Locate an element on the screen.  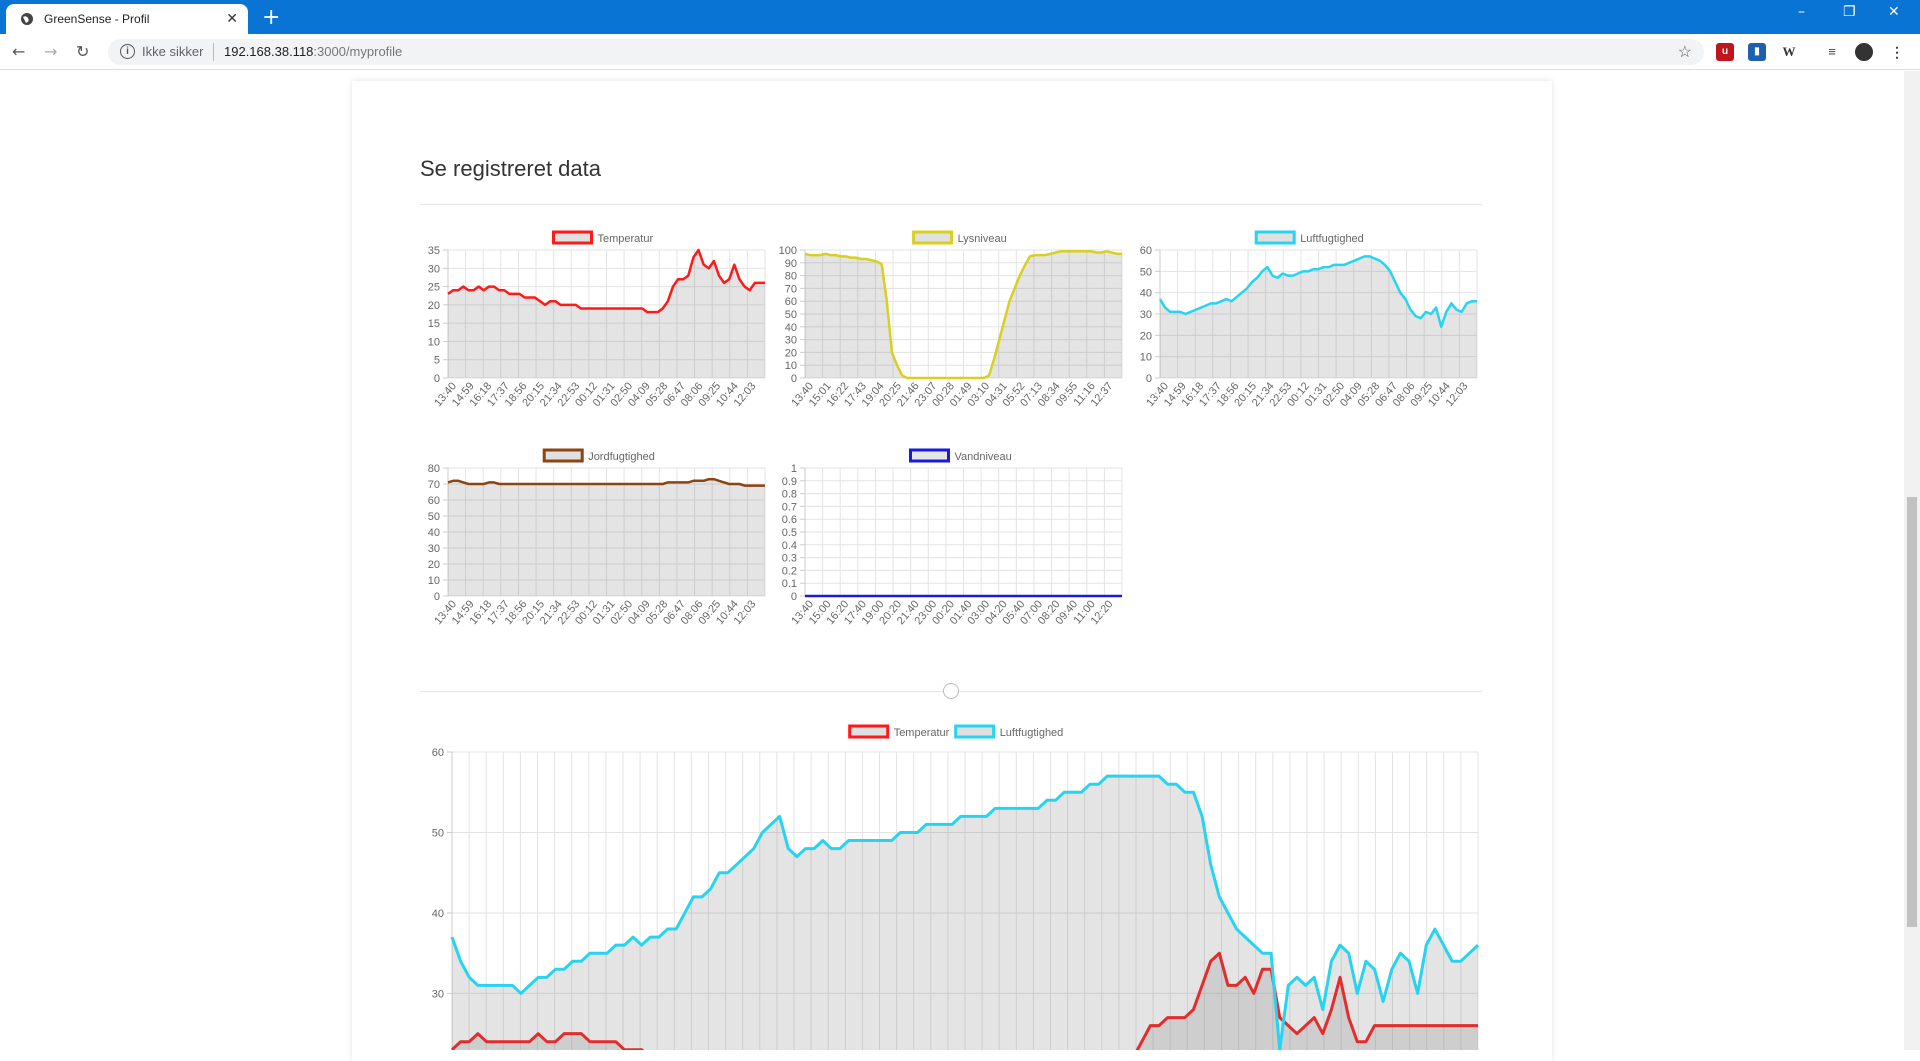
y-tick-label: 35 is located at coordinates (434, 251).